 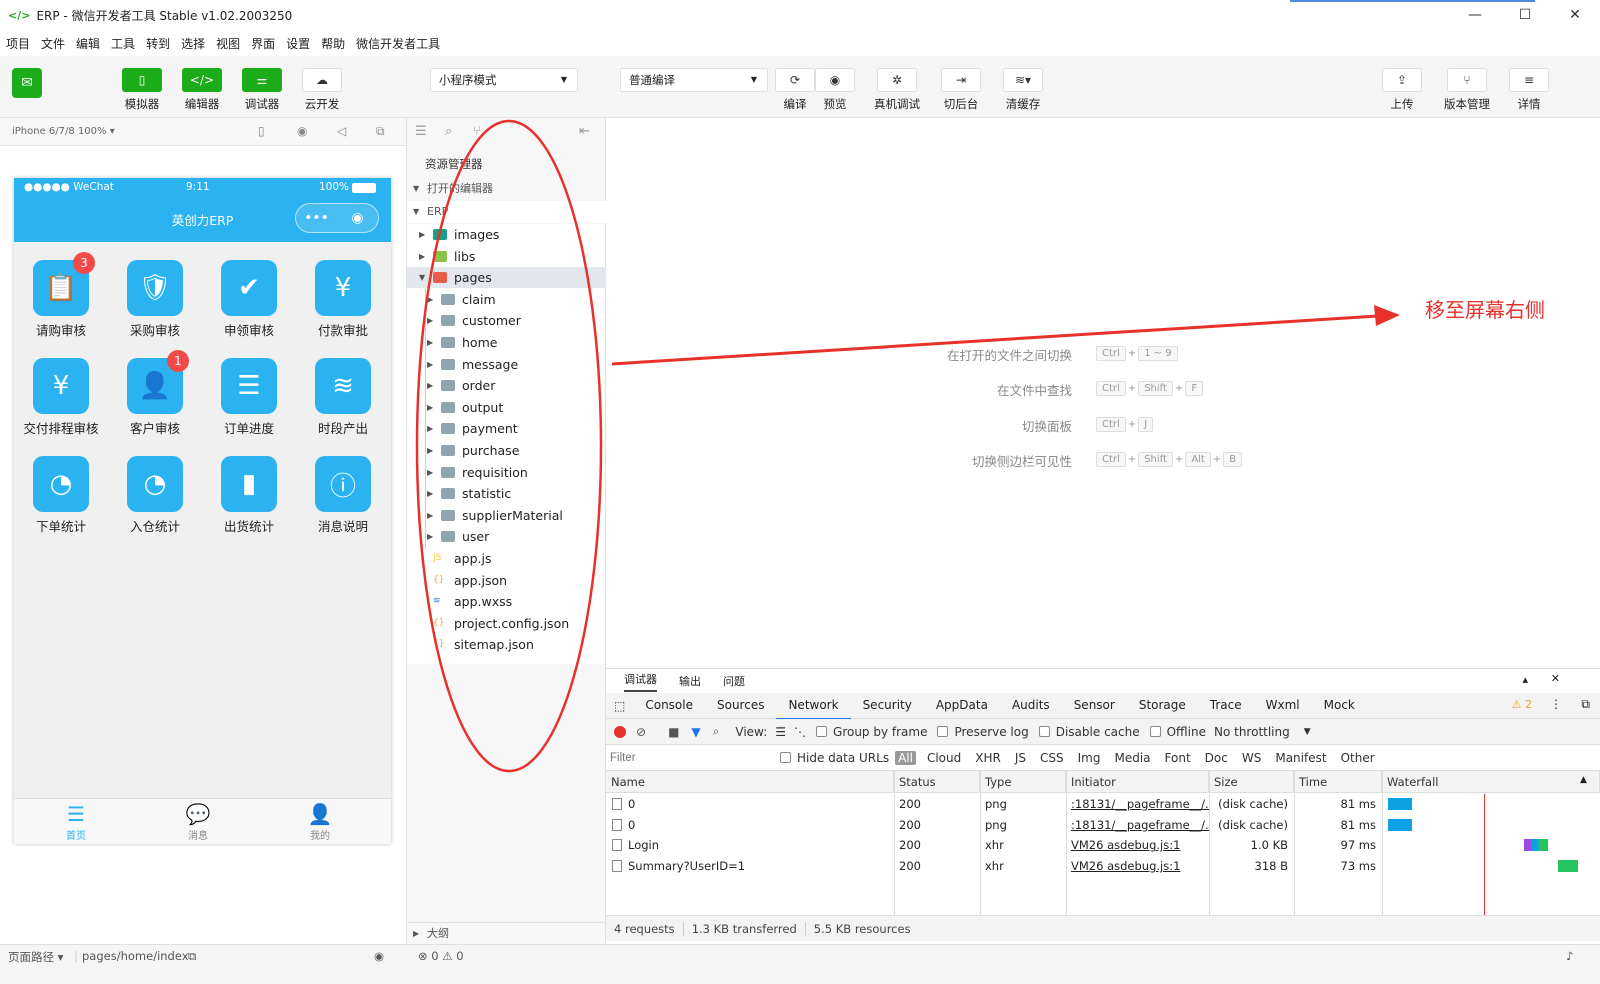 I want to click on filter-type-all: All, so click(x=905, y=757).